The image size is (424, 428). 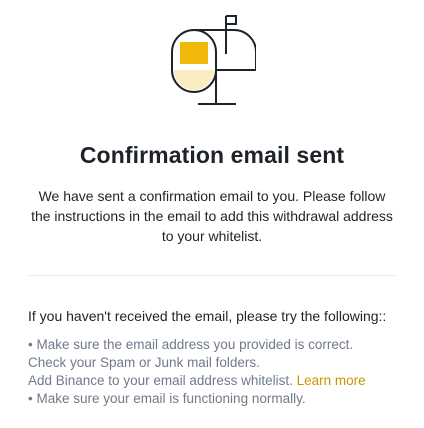 What do you see at coordinates (213, 60) in the screenshot?
I see `mailbox-icon` at bounding box center [213, 60].